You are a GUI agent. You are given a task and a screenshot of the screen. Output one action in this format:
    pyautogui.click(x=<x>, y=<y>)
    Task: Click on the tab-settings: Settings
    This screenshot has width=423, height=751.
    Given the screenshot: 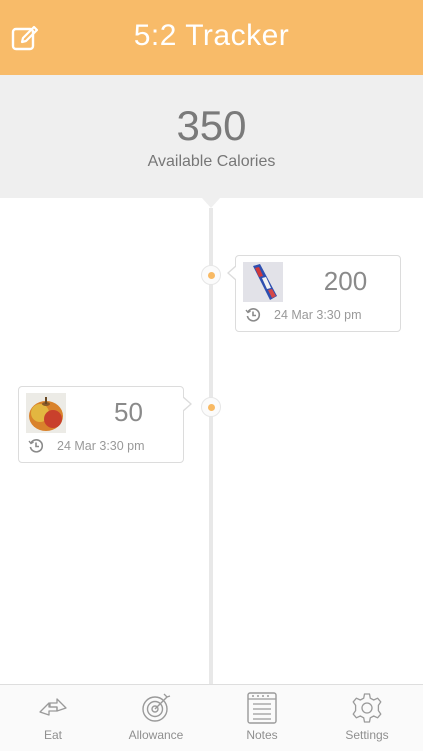 What is the action you would take?
    pyautogui.click(x=367, y=718)
    